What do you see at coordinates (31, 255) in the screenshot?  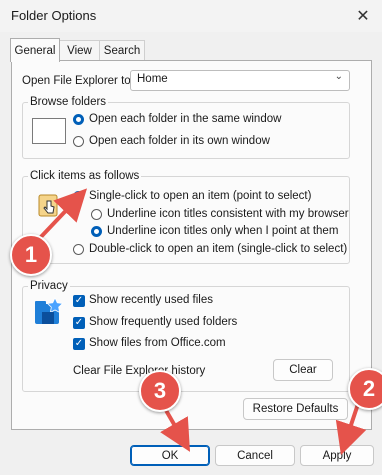 I see `annotation-badge-1: 1` at bounding box center [31, 255].